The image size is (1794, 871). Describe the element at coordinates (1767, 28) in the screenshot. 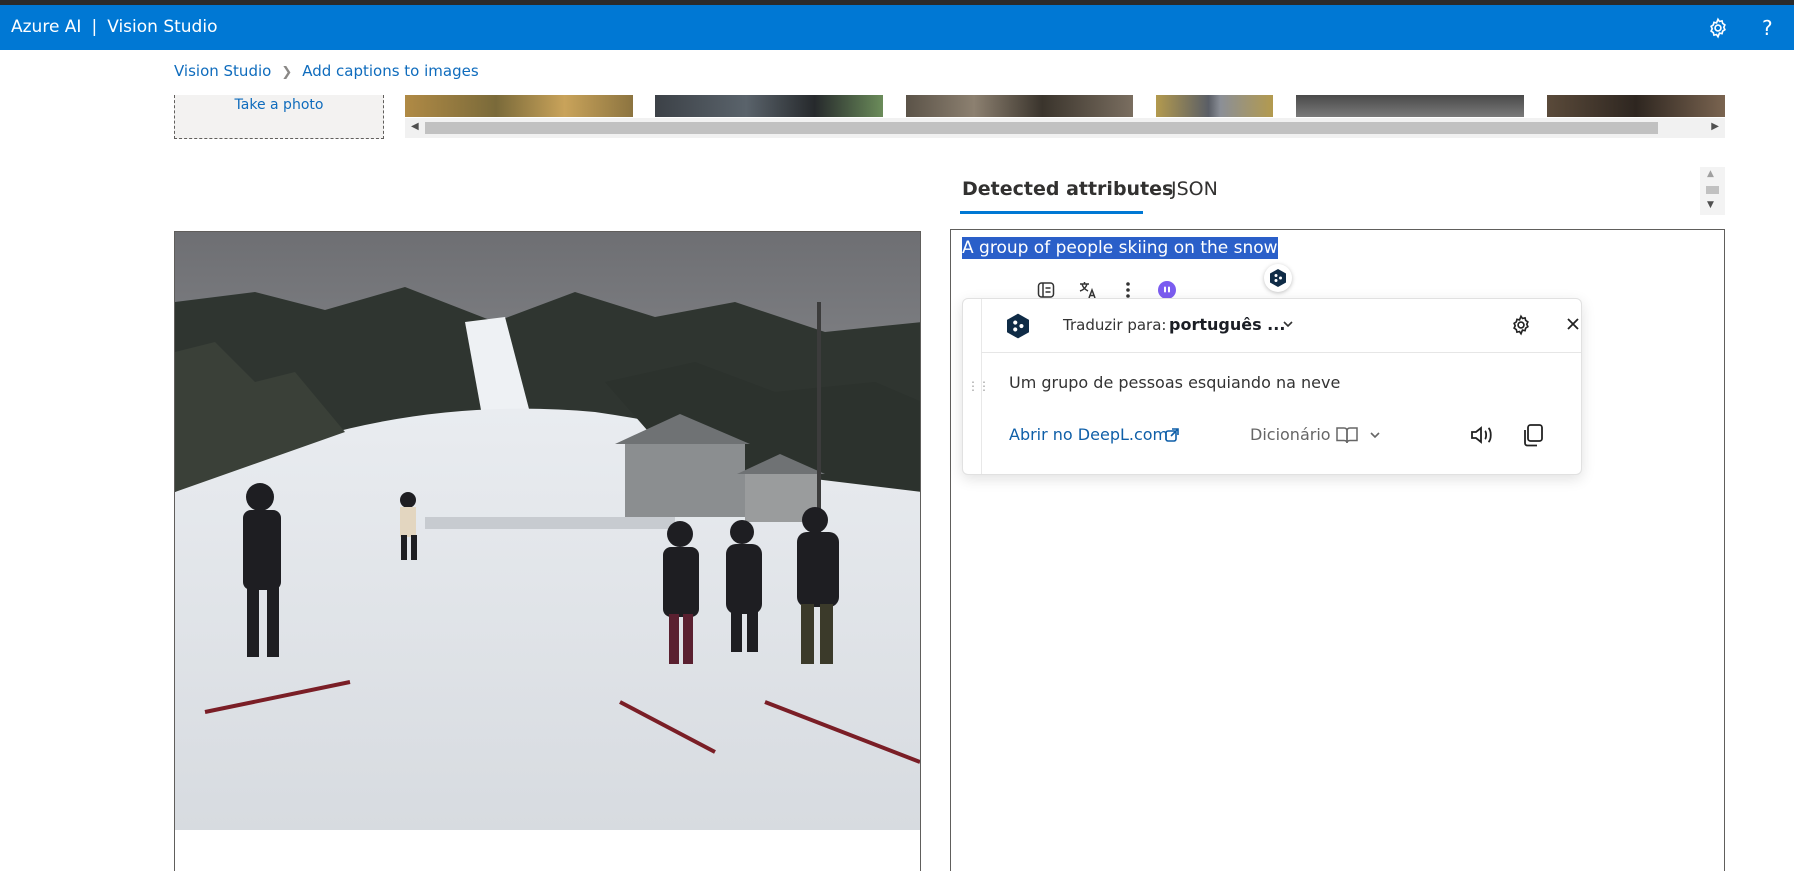

I see `help-icon: ?` at that location.